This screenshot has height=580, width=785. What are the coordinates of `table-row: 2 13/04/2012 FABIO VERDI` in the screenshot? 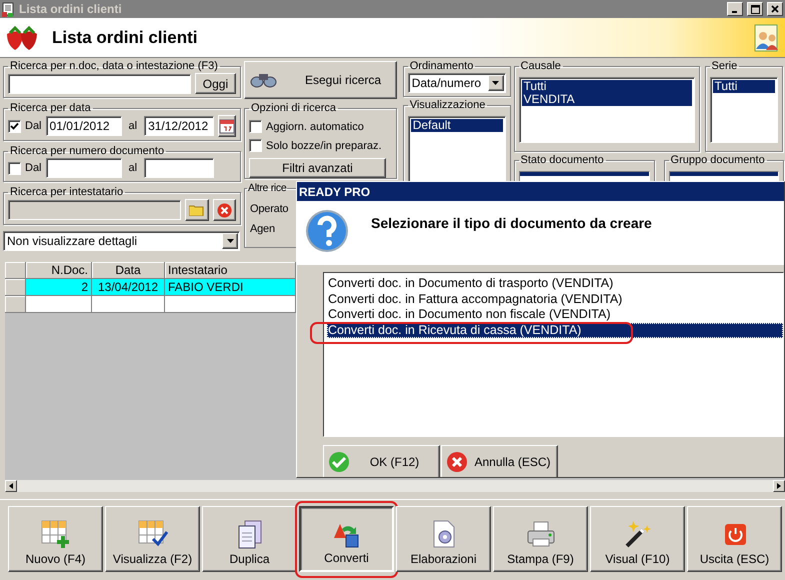 It's located at (150, 287).